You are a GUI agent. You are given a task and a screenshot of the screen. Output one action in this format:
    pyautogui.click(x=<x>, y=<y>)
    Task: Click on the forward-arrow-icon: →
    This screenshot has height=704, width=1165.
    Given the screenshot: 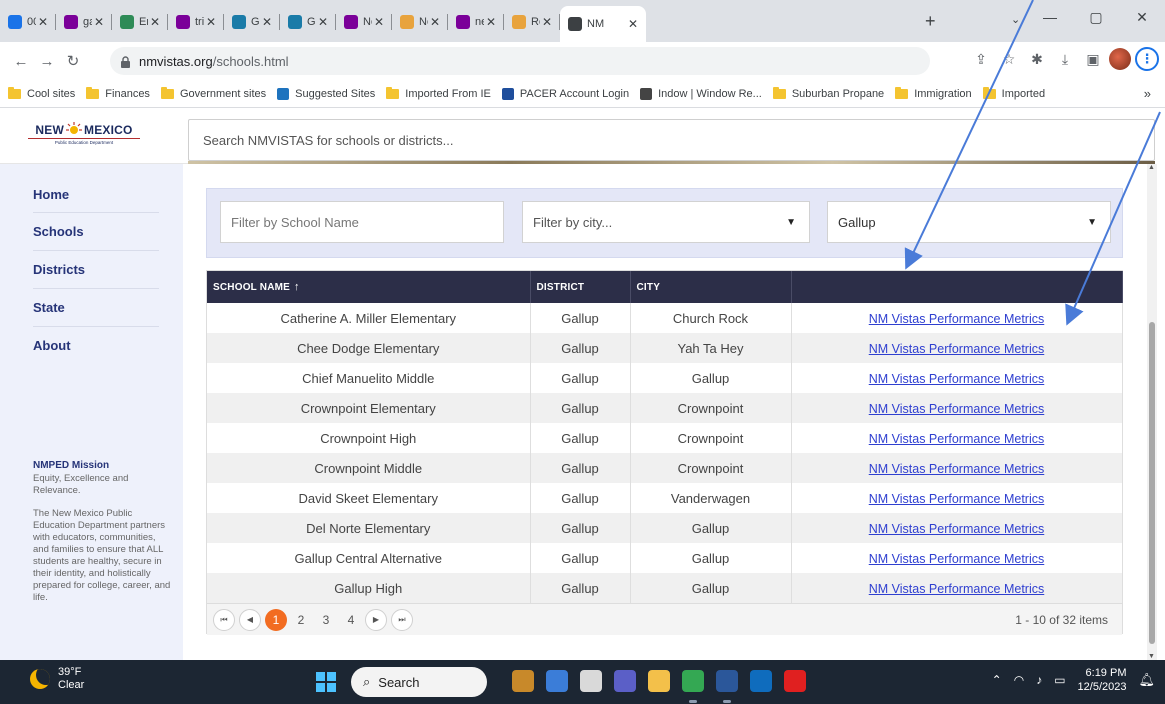 What is the action you would take?
    pyautogui.click(x=47, y=61)
    